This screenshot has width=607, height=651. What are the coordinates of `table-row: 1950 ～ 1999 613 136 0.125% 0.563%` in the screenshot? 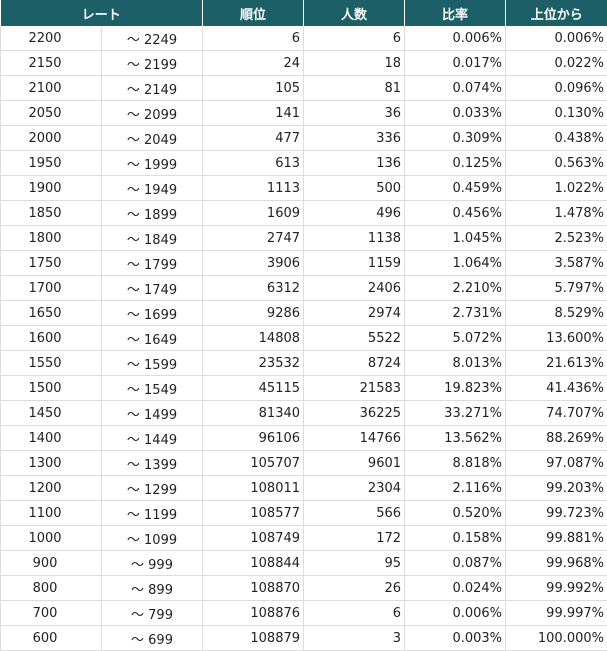 It's located at (303, 163).